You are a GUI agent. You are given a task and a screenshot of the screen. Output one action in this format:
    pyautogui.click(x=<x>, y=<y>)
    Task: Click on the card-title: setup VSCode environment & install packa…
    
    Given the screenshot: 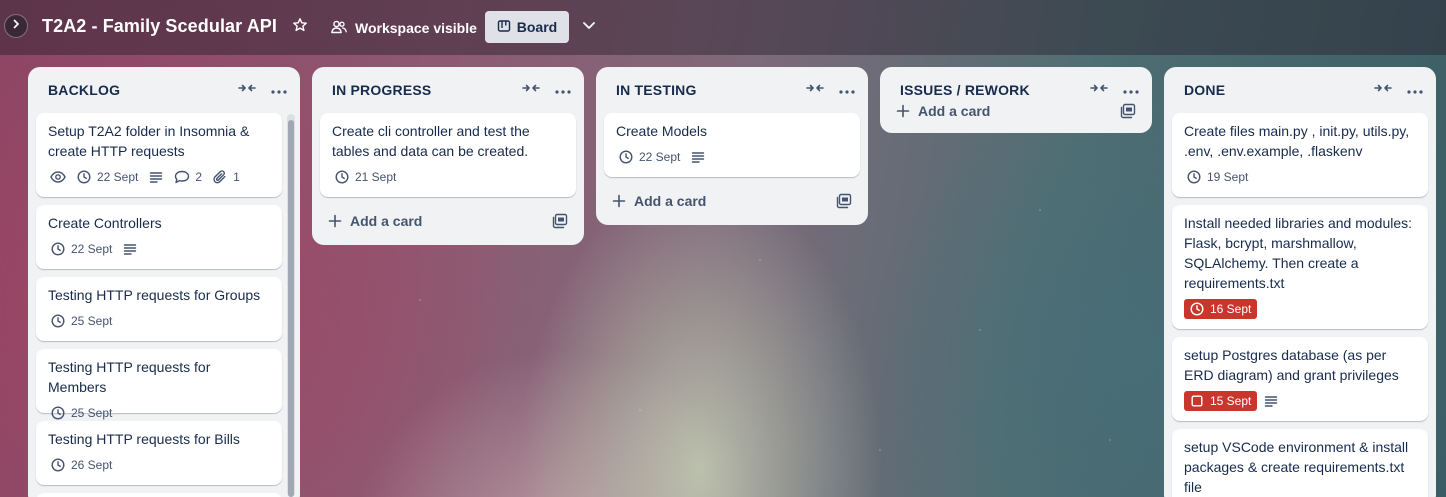 What is the action you would take?
    pyautogui.click(x=1296, y=467)
    